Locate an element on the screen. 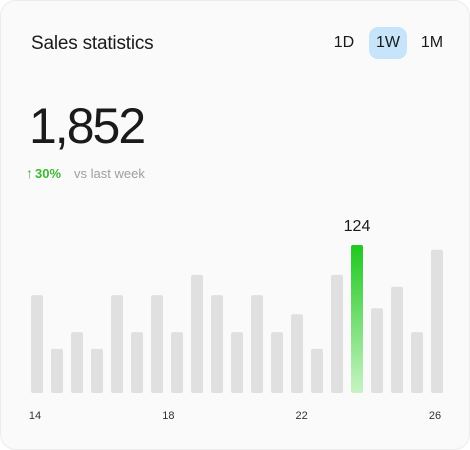  x-tick-label: 14 is located at coordinates (35, 416).